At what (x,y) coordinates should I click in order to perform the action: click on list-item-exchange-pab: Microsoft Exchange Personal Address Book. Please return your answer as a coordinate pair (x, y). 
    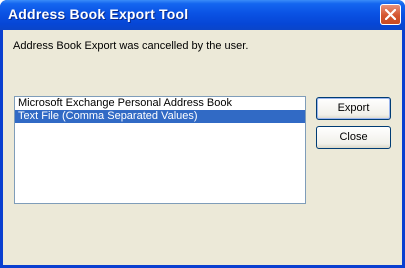
    Looking at the image, I should click on (160, 103).